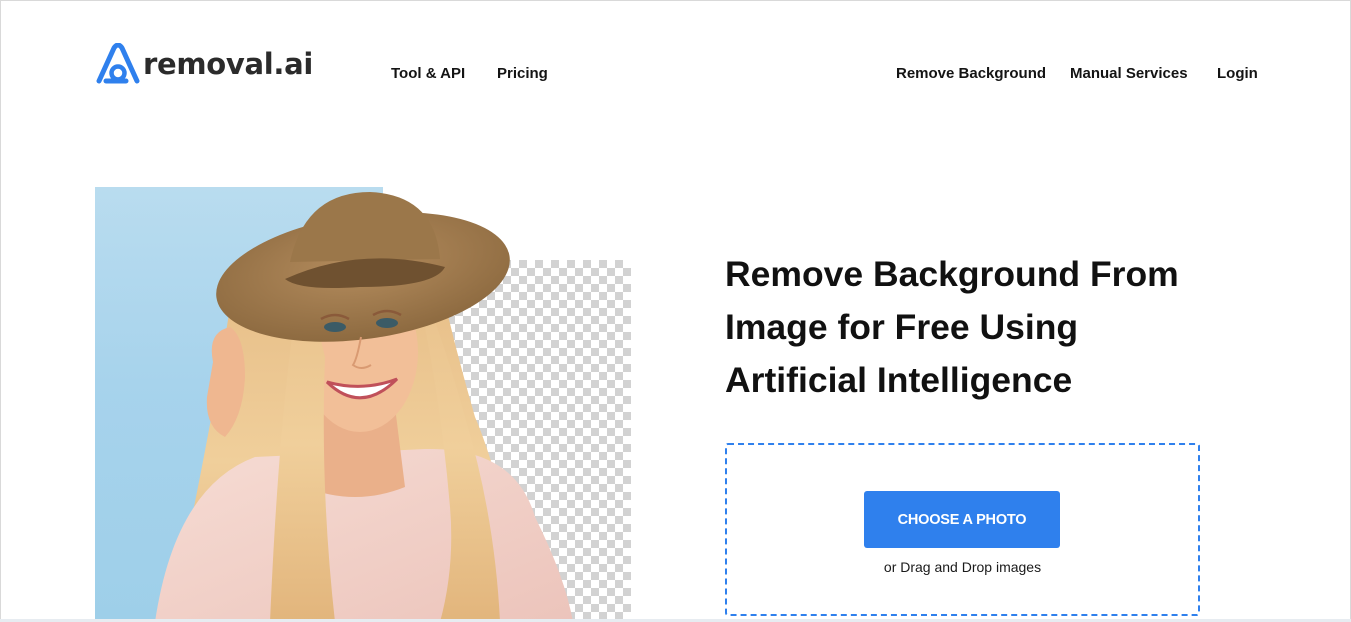  Describe the element at coordinates (522, 74) in the screenshot. I see `nav-pricing: Pricing` at that location.